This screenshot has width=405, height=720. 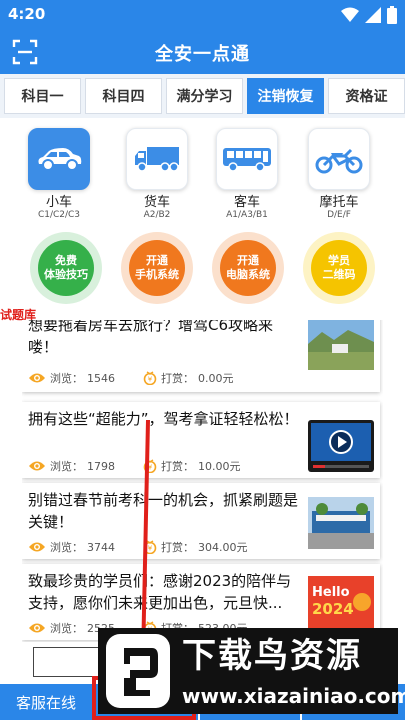 I want to click on free-tips-button: 免费 体验技巧, so click(x=66, y=268).